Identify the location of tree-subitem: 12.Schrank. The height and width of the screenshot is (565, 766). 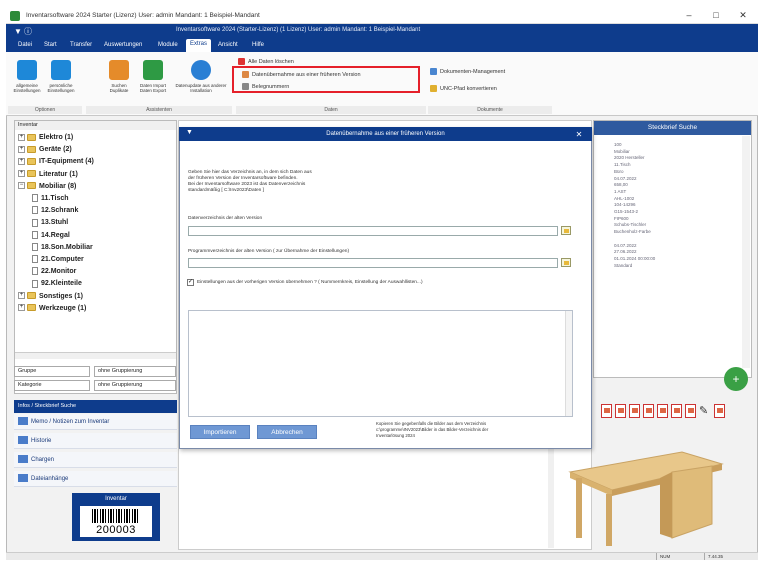
(55, 211).